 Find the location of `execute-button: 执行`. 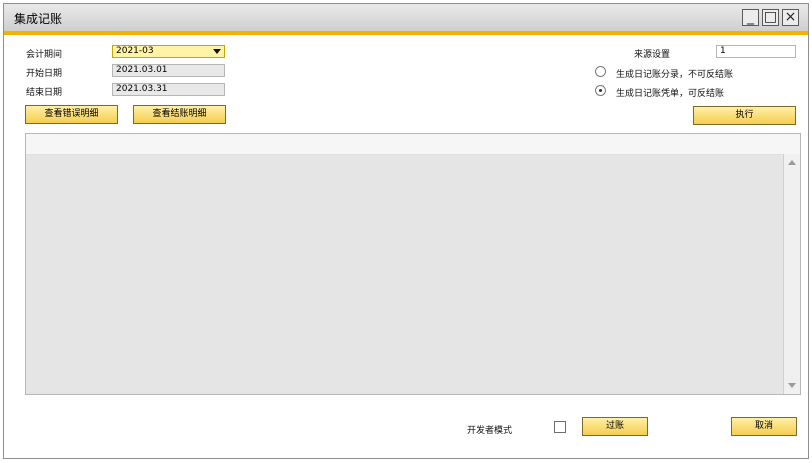

execute-button: 执行 is located at coordinates (744, 115).